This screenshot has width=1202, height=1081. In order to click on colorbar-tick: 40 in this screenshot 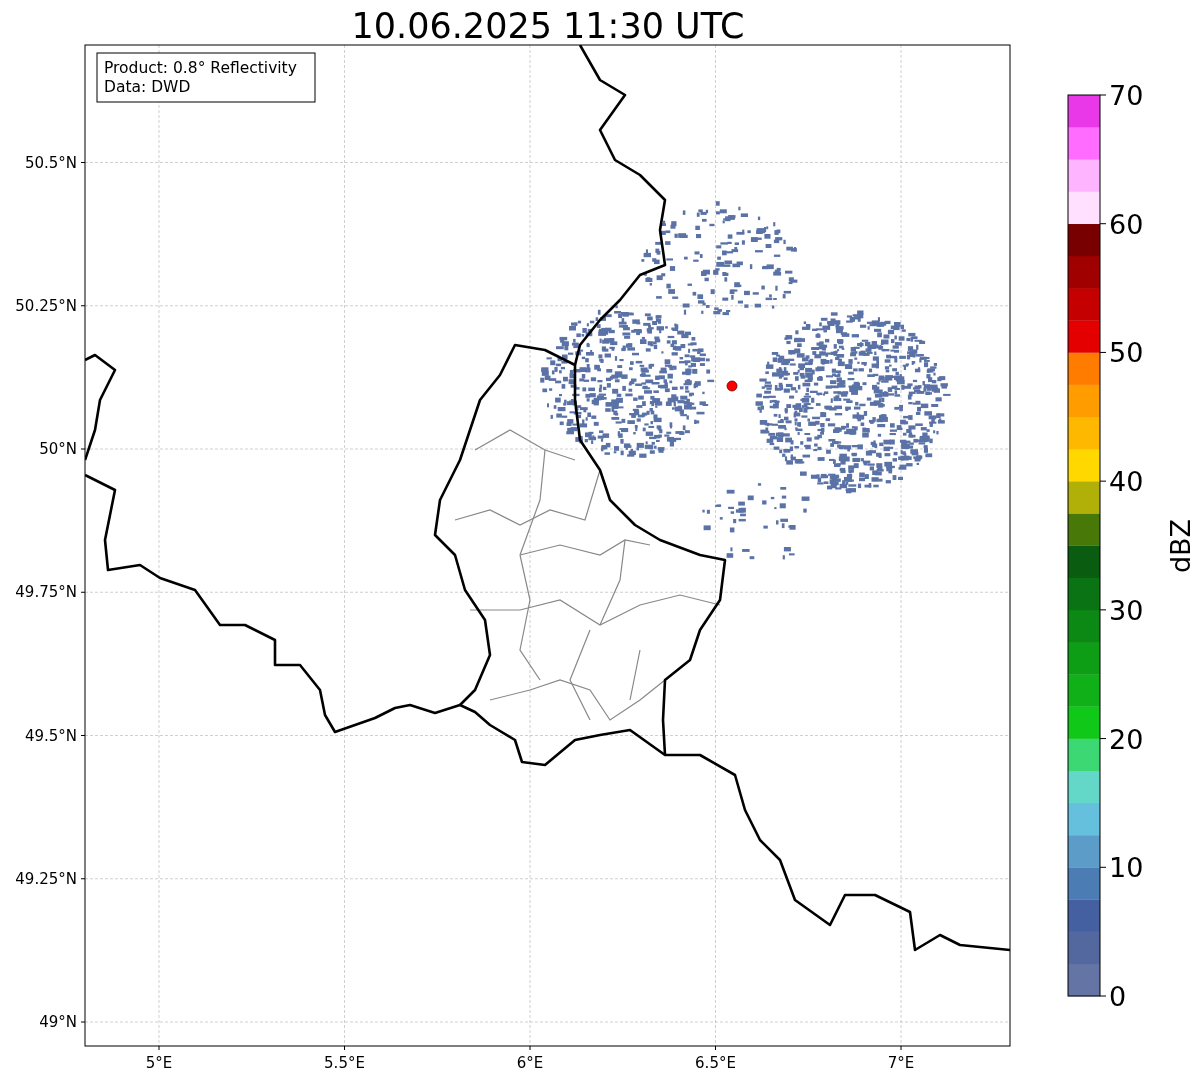, I will do `click(1121, 482)`.